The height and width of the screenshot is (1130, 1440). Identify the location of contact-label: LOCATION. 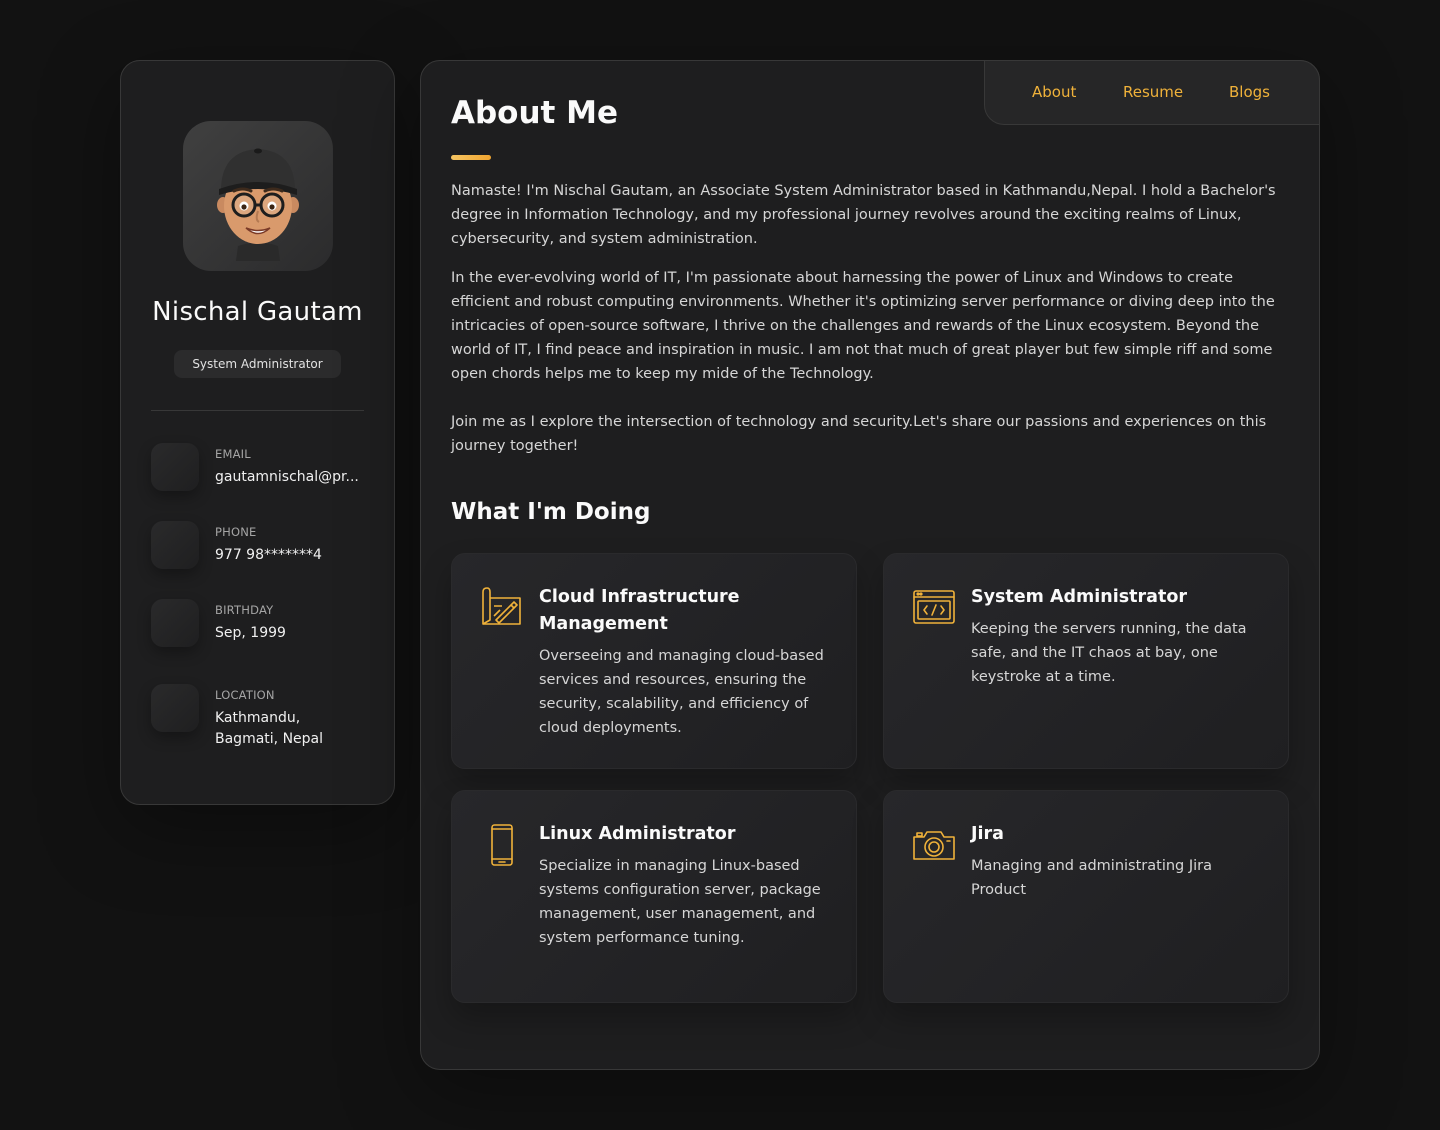
(245, 695).